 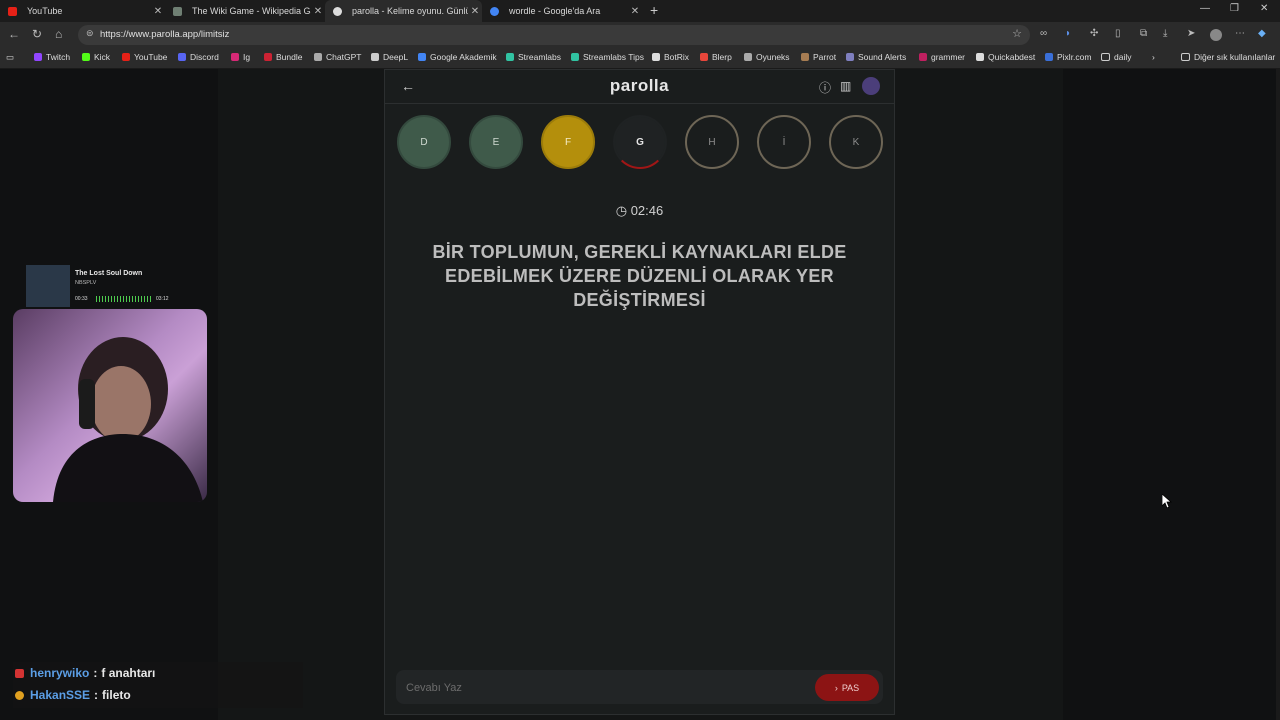 What do you see at coordinates (882, 57) in the screenshot?
I see `bookmark-label: Sound Alerts` at bounding box center [882, 57].